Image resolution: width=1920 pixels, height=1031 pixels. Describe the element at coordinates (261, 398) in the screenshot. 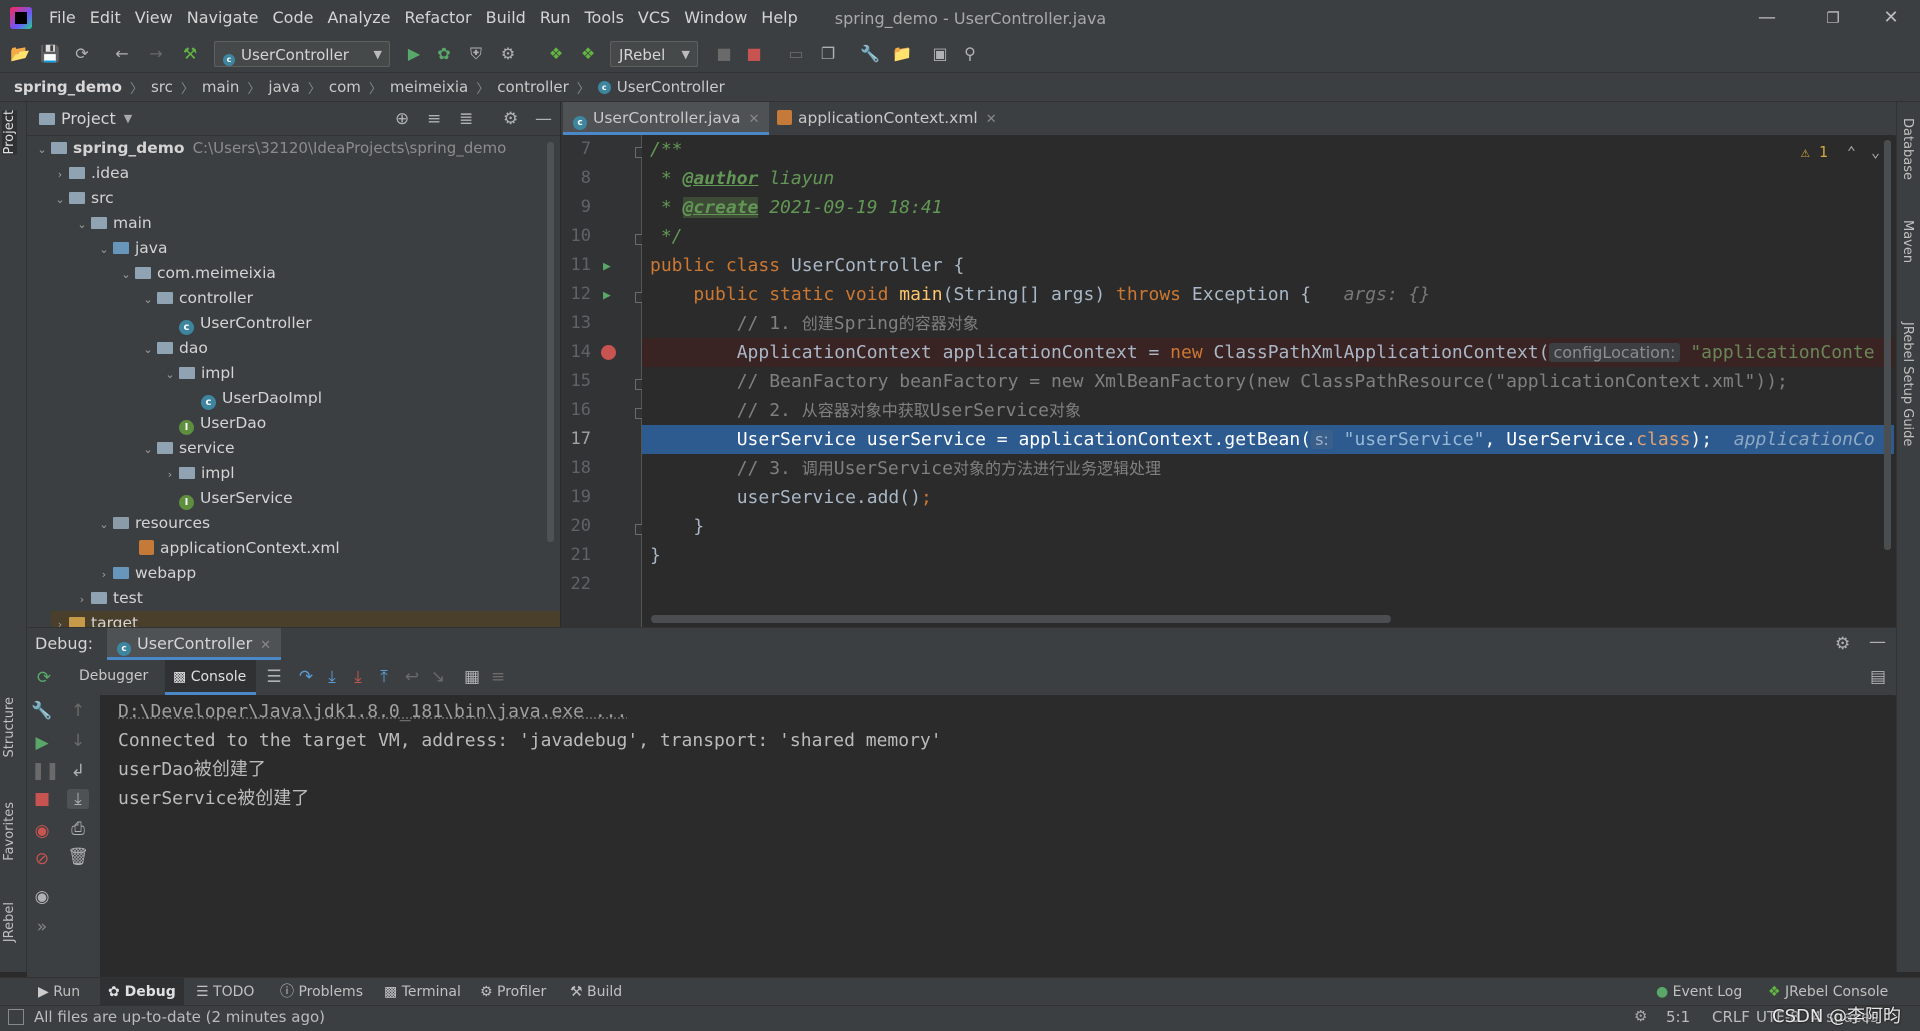

I see `tree-item: c UserDaoImpl` at that location.